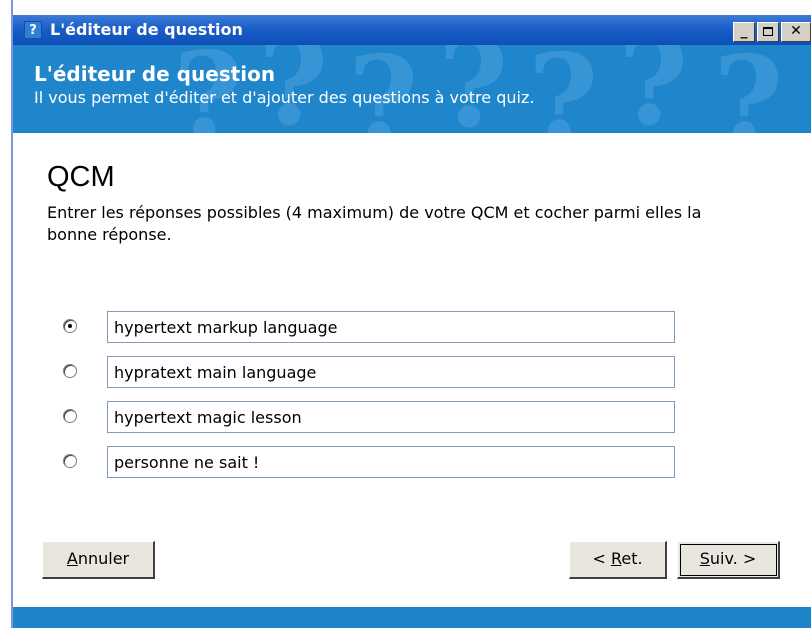  I want to click on back-prefix: <, so click(601, 558).